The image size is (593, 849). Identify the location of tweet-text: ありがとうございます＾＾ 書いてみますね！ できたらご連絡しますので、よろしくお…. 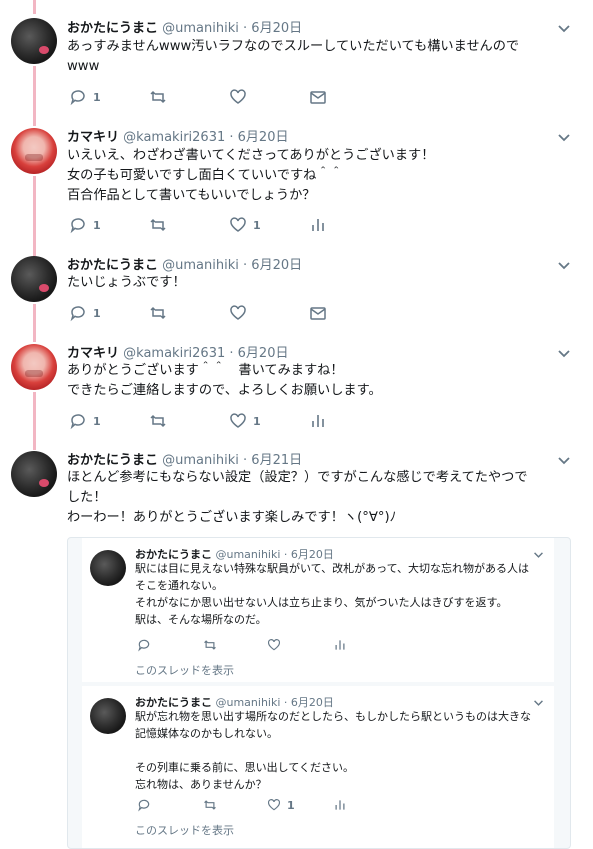
(224, 380).